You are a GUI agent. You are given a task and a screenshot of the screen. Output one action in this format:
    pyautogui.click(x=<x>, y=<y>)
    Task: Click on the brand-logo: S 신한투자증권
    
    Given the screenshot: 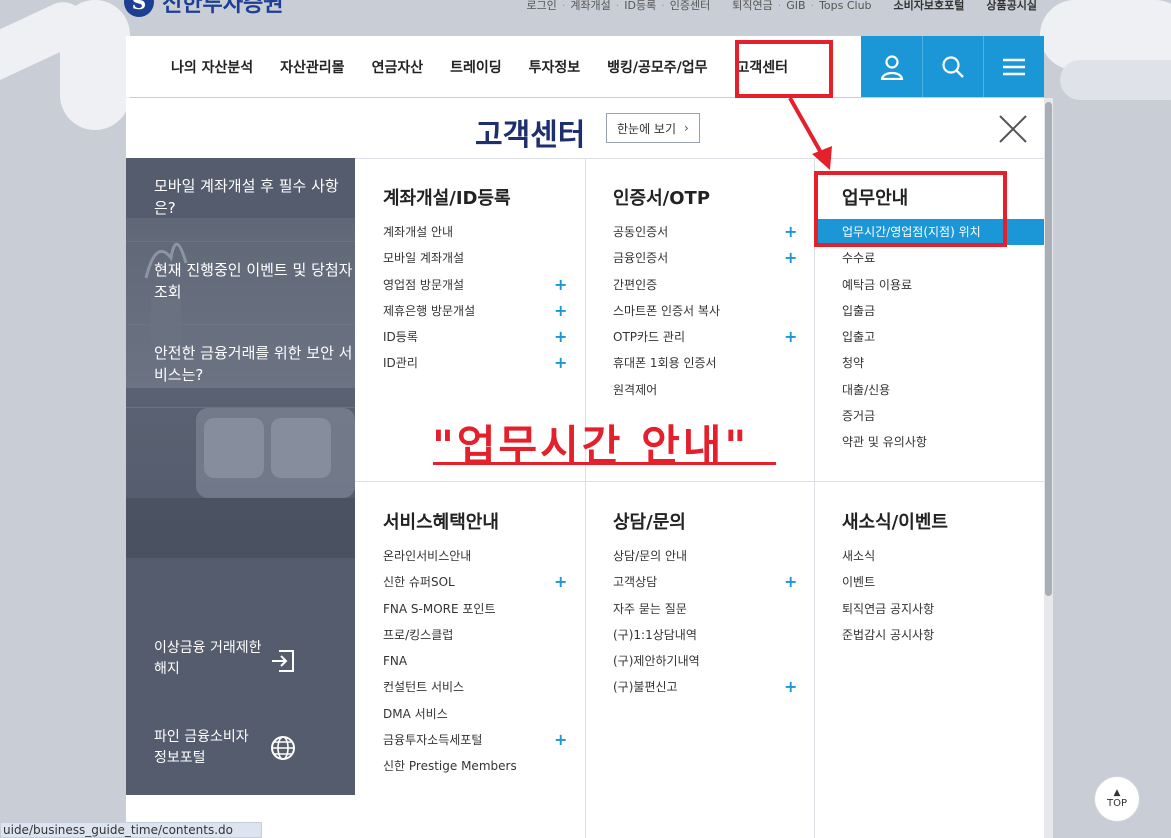 What is the action you would take?
    pyautogui.click(x=203, y=9)
    